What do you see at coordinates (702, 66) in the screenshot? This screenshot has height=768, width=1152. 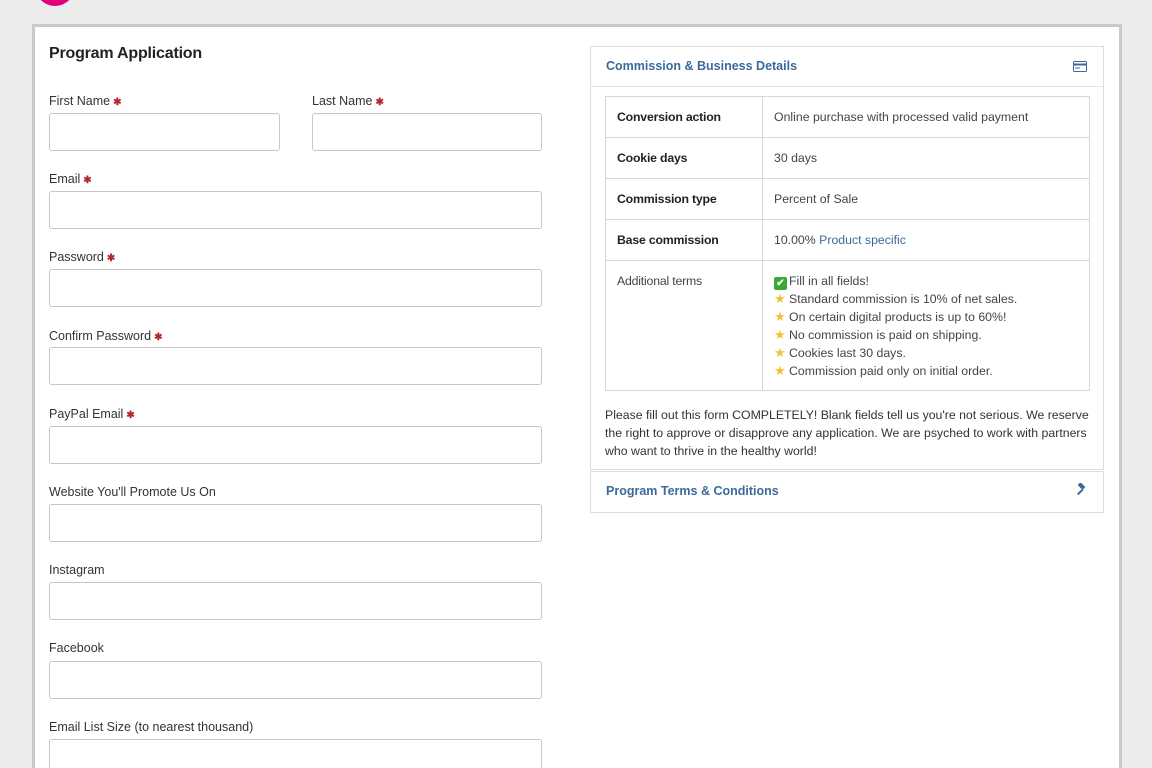 I see `commission-panel-title: Commission & Business Details` at bounding box center [702, 66].